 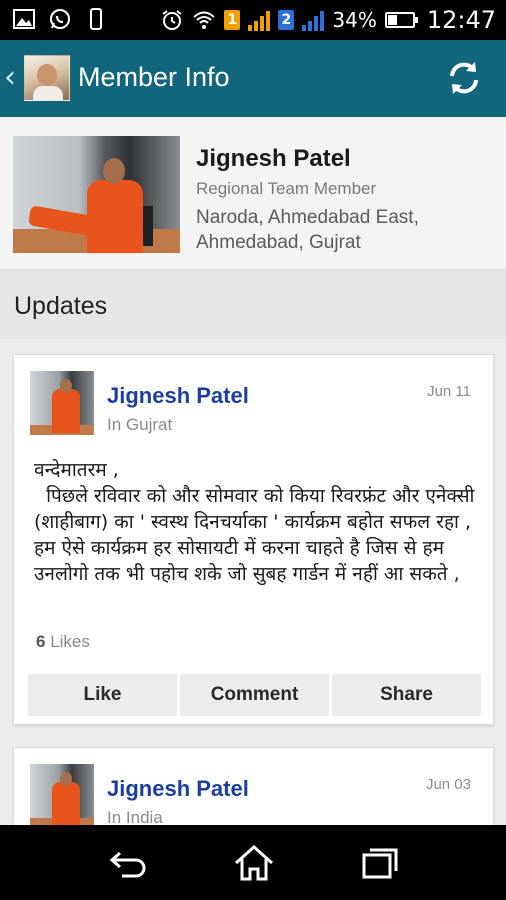 I want to click on app-avatar, so click(x=47, y=78).